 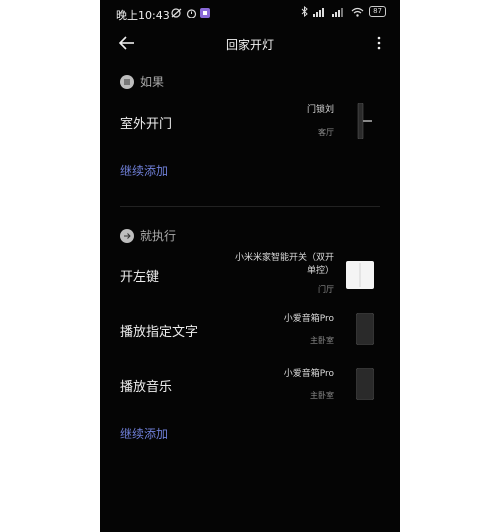 What do you see at coordinates (304, 11) in the screenshot?
I see `bluetooth-icon` at bounding box center [304, 11].